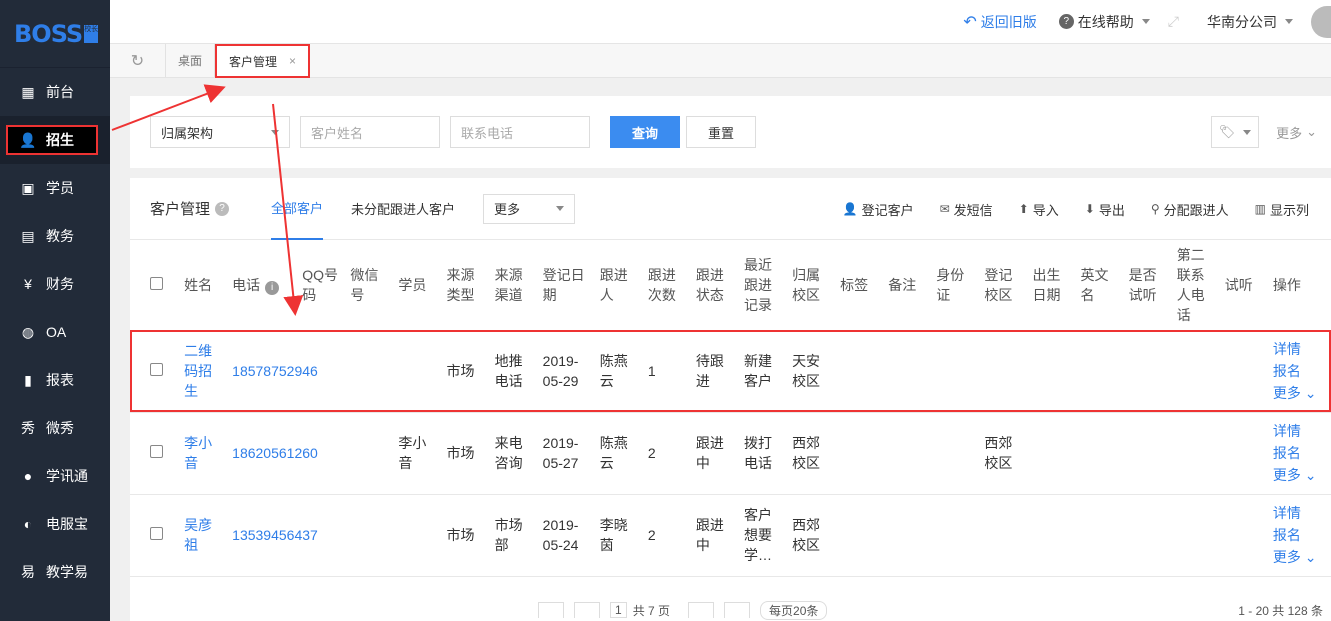 Image resolution: width=1331 pixels, height=621 pixels. What do you see at coordinates (514, 535) in the screenshot?
I see `cell-src_channel: 市场部` at bounding box center [514, 535].